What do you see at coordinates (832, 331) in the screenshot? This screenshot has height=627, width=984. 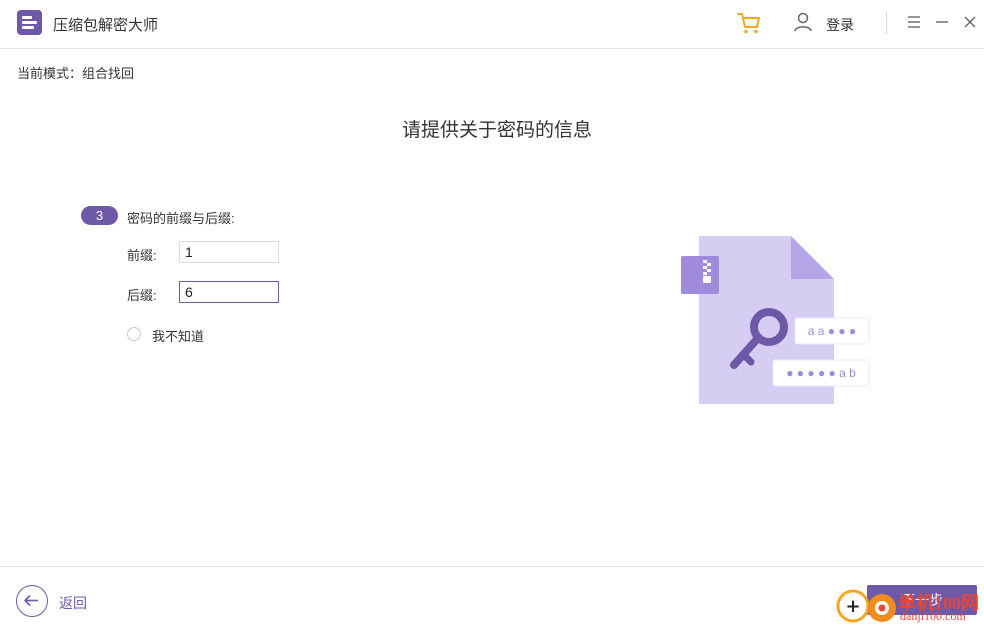 I see `password-tag-1: a a ● ● ●` at bounding box center [832, 331].